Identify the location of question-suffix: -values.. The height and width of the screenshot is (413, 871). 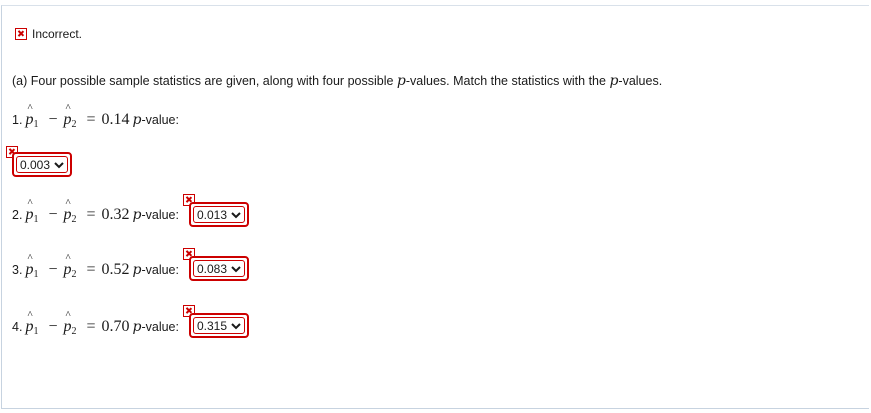
(640, 81).